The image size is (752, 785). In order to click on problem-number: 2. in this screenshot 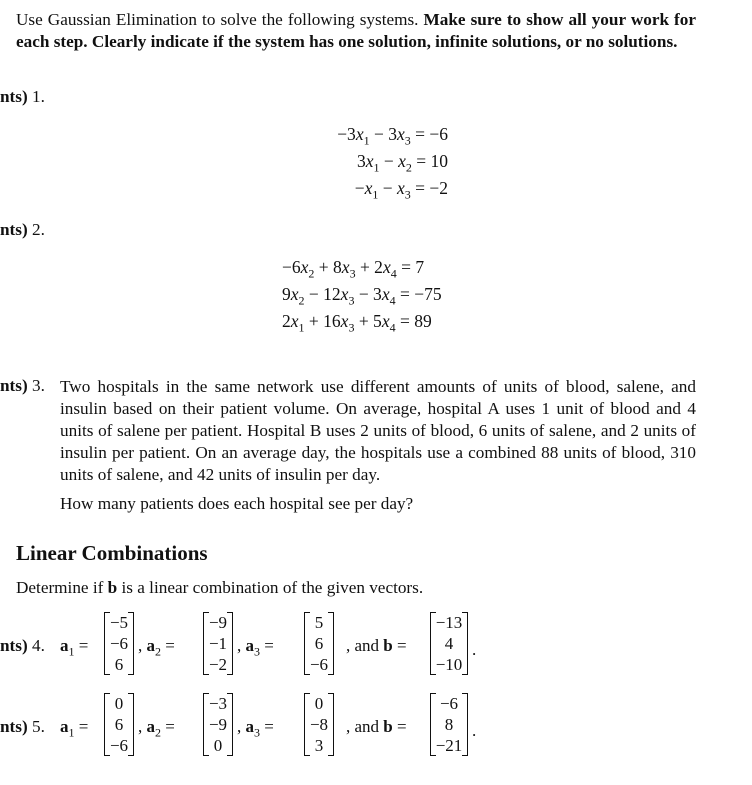, I will do `click(38, 229)`.